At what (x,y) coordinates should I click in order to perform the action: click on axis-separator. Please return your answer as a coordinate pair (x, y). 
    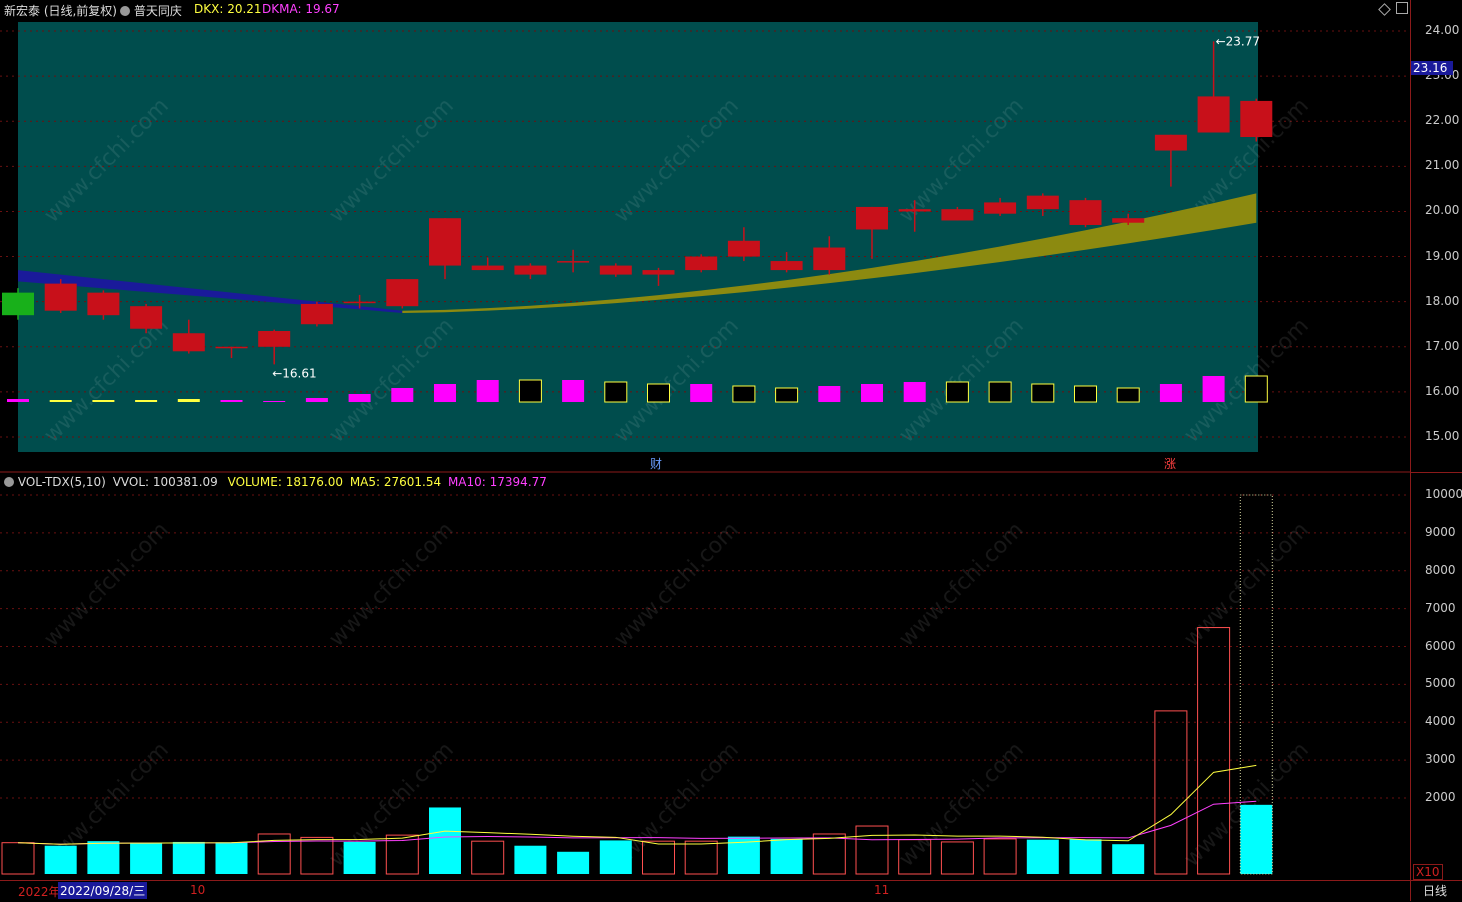
    Looking at the image, I should click on (1436, 472).